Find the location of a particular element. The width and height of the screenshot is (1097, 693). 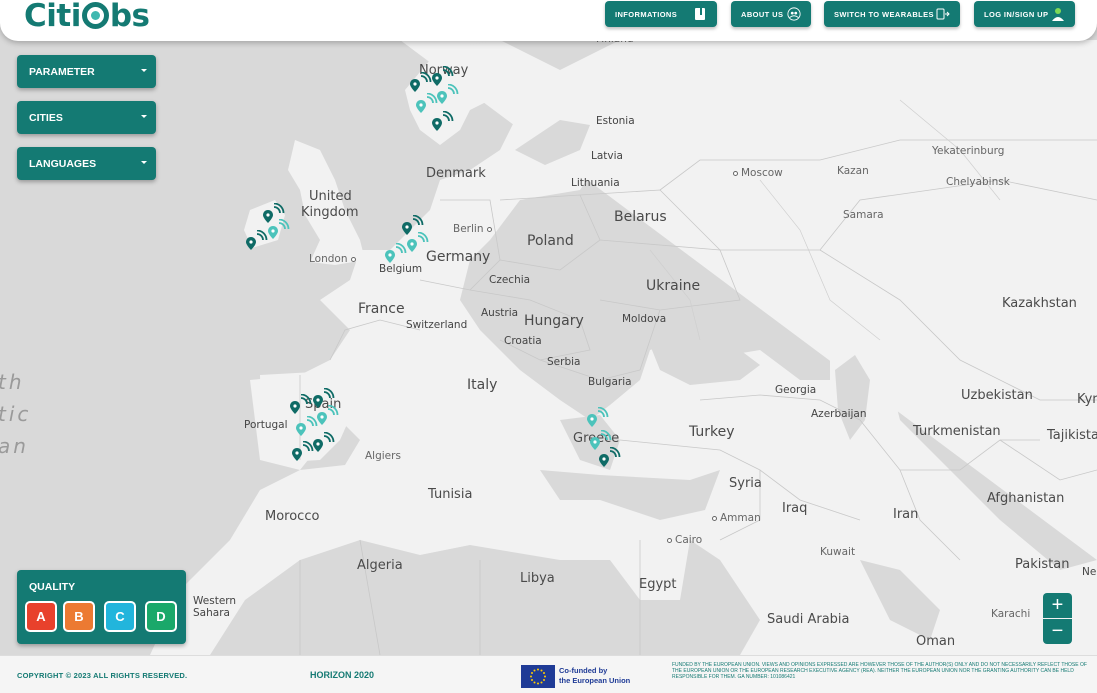

zoom-out-button: − is located at coordinates (1057, 631).